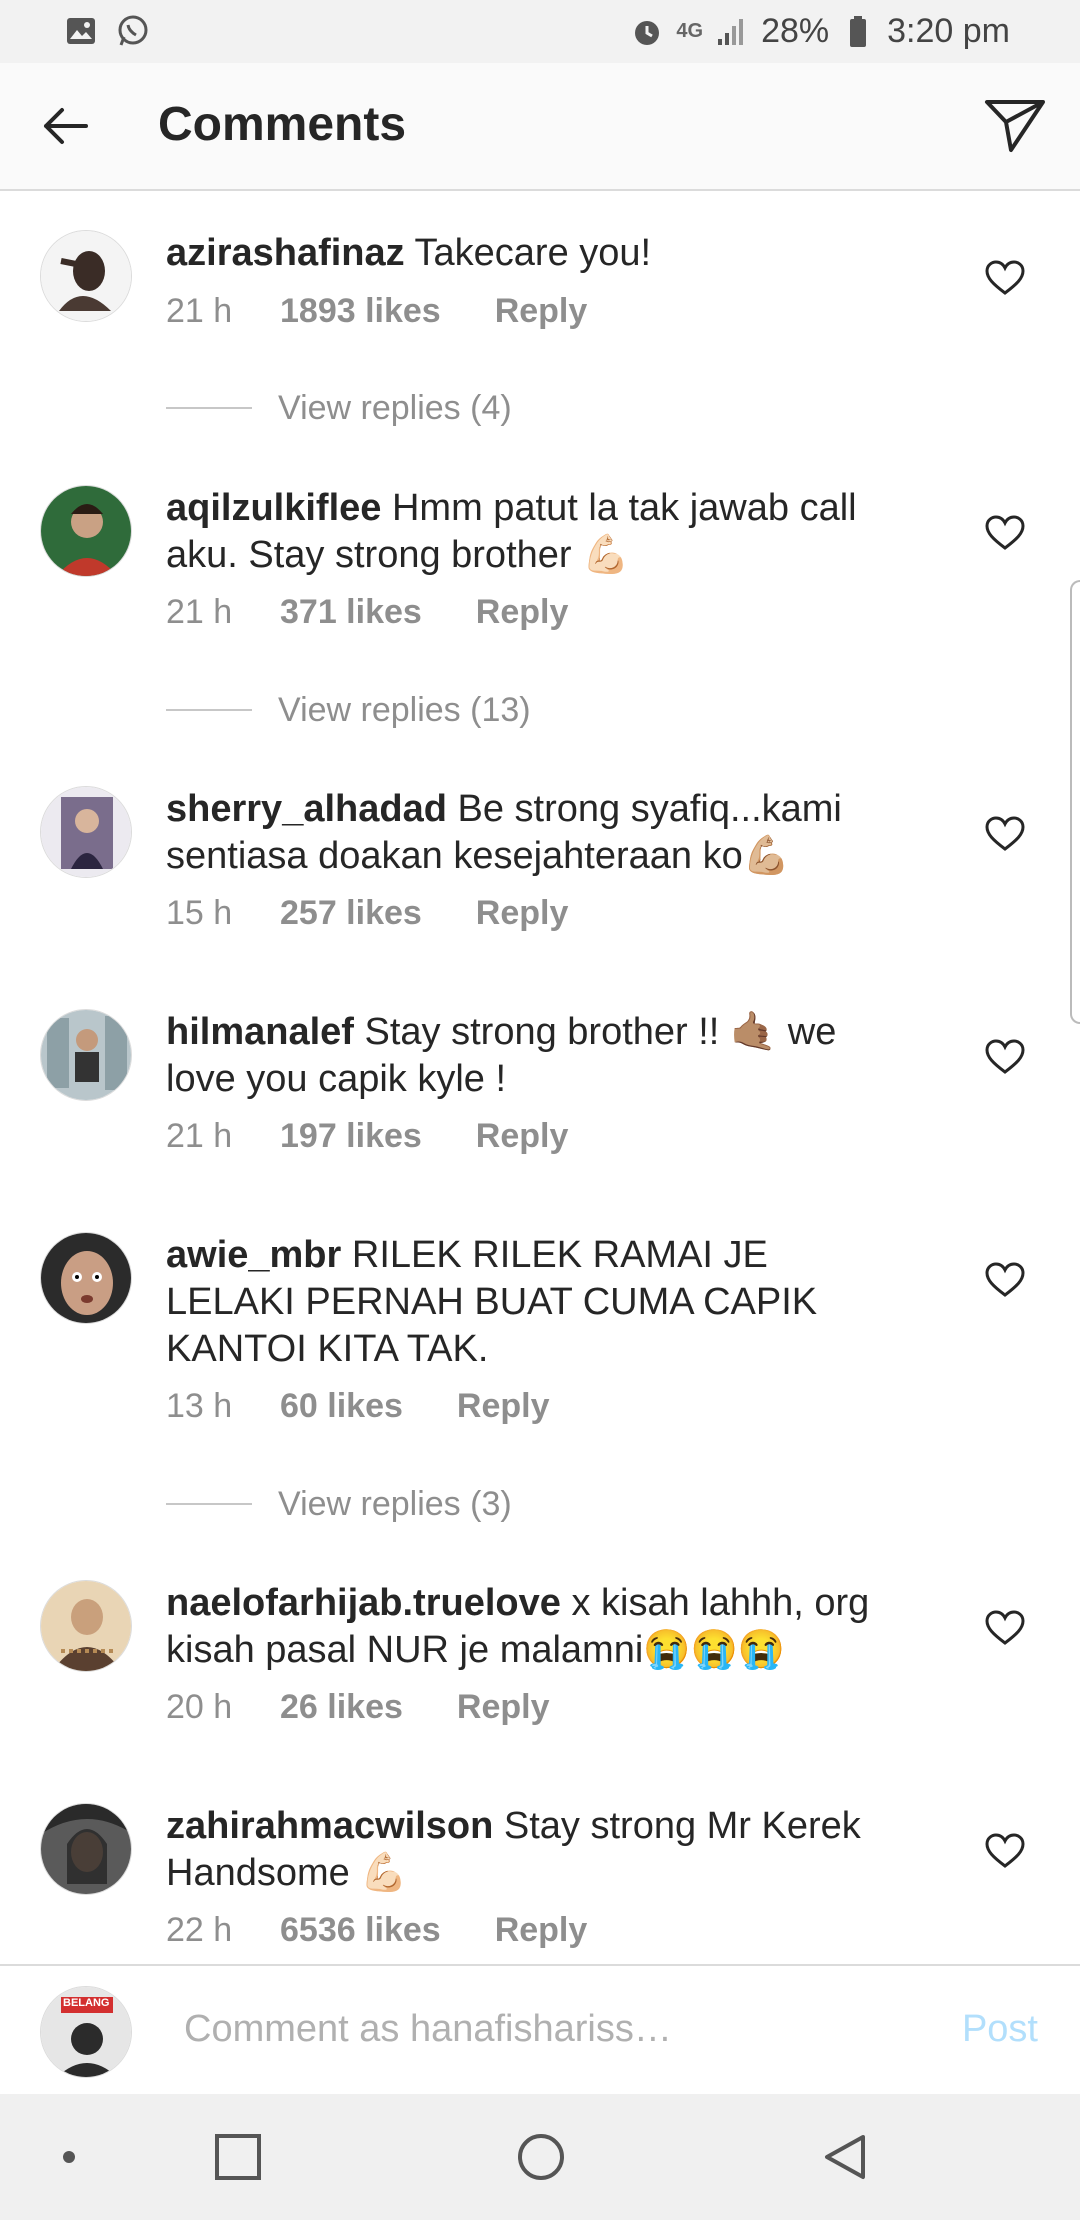 This screenshot has height=2220, width=1080. Describe the element at coordinates (199, 1707) in the screenshot. I see `comment-time: 20 h` at that location.